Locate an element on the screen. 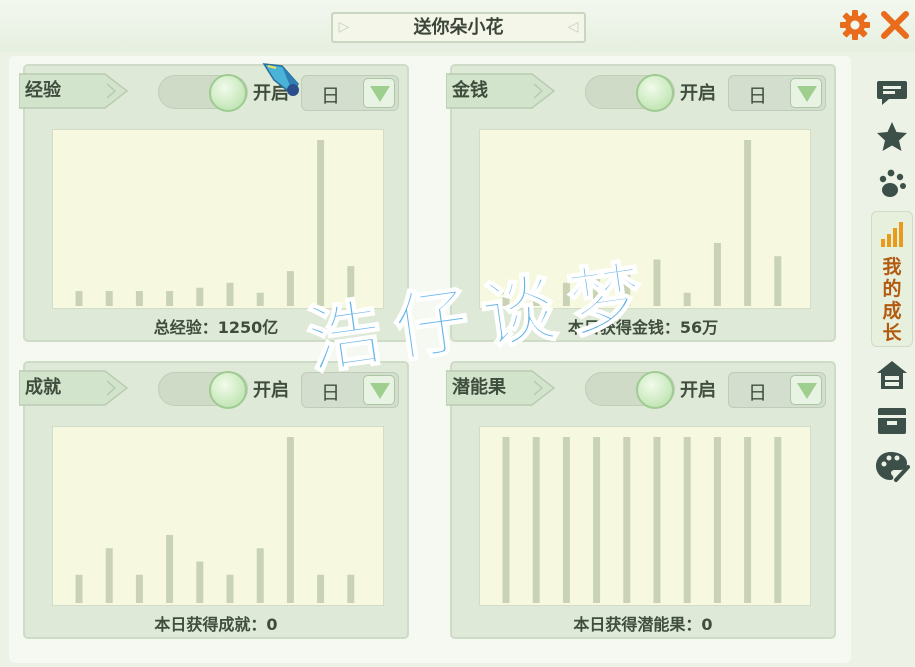 The width and height of the screenshot is (915, 667). tab-home is located at coordinates (892, 375).